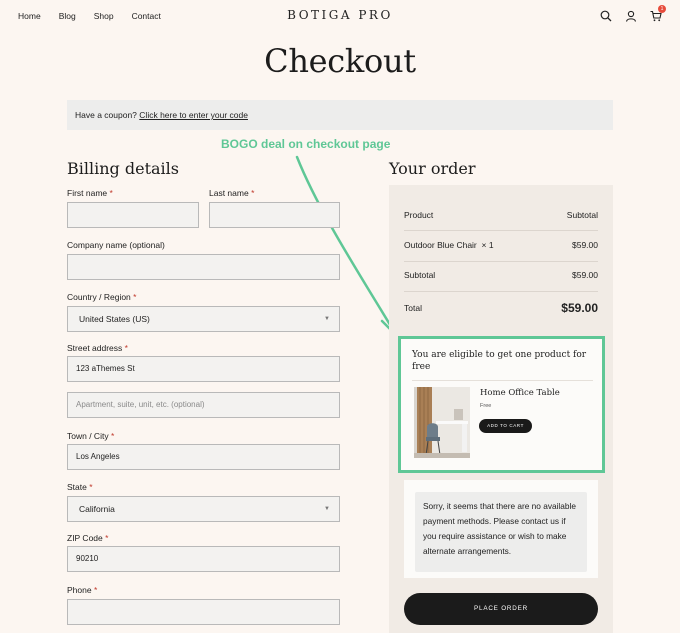 The width and height of the screenshot is (680, 633). What do you see at coordinates (203, 612) in the screenshot?
I see `phone-field` at bounding box center [203, 612].